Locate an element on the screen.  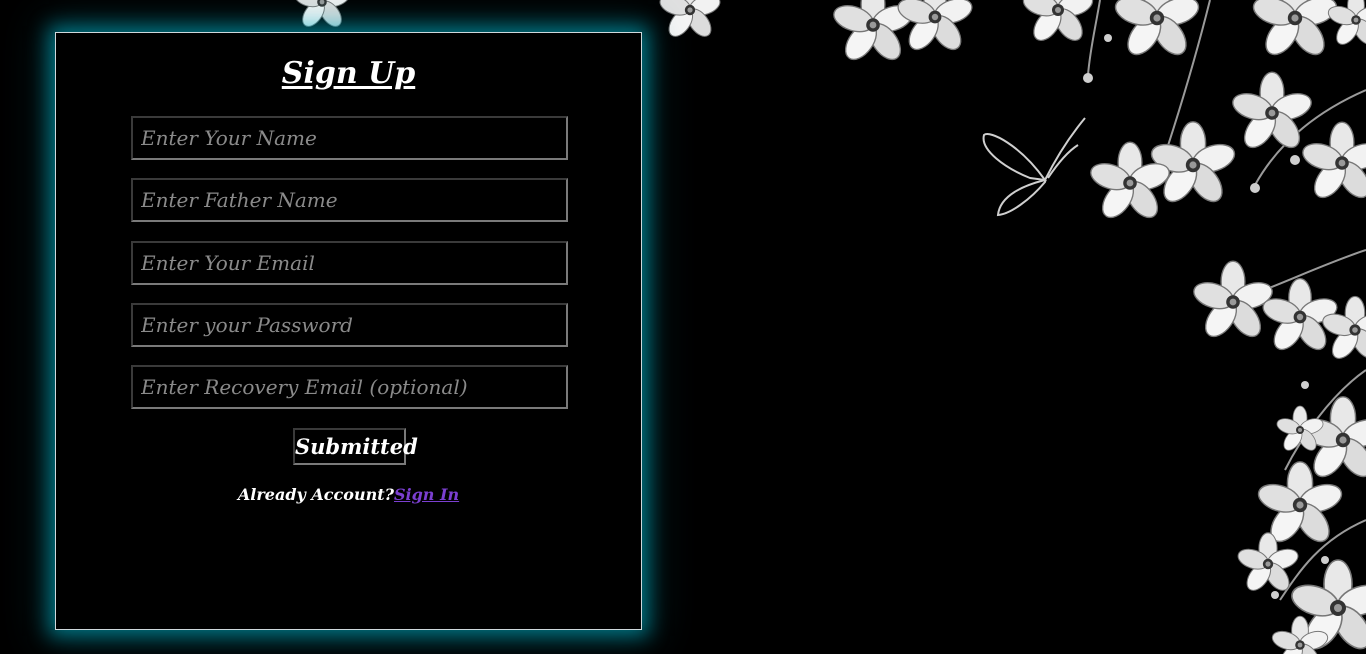
butterfly-icon is located at coordinates (1034, 167).